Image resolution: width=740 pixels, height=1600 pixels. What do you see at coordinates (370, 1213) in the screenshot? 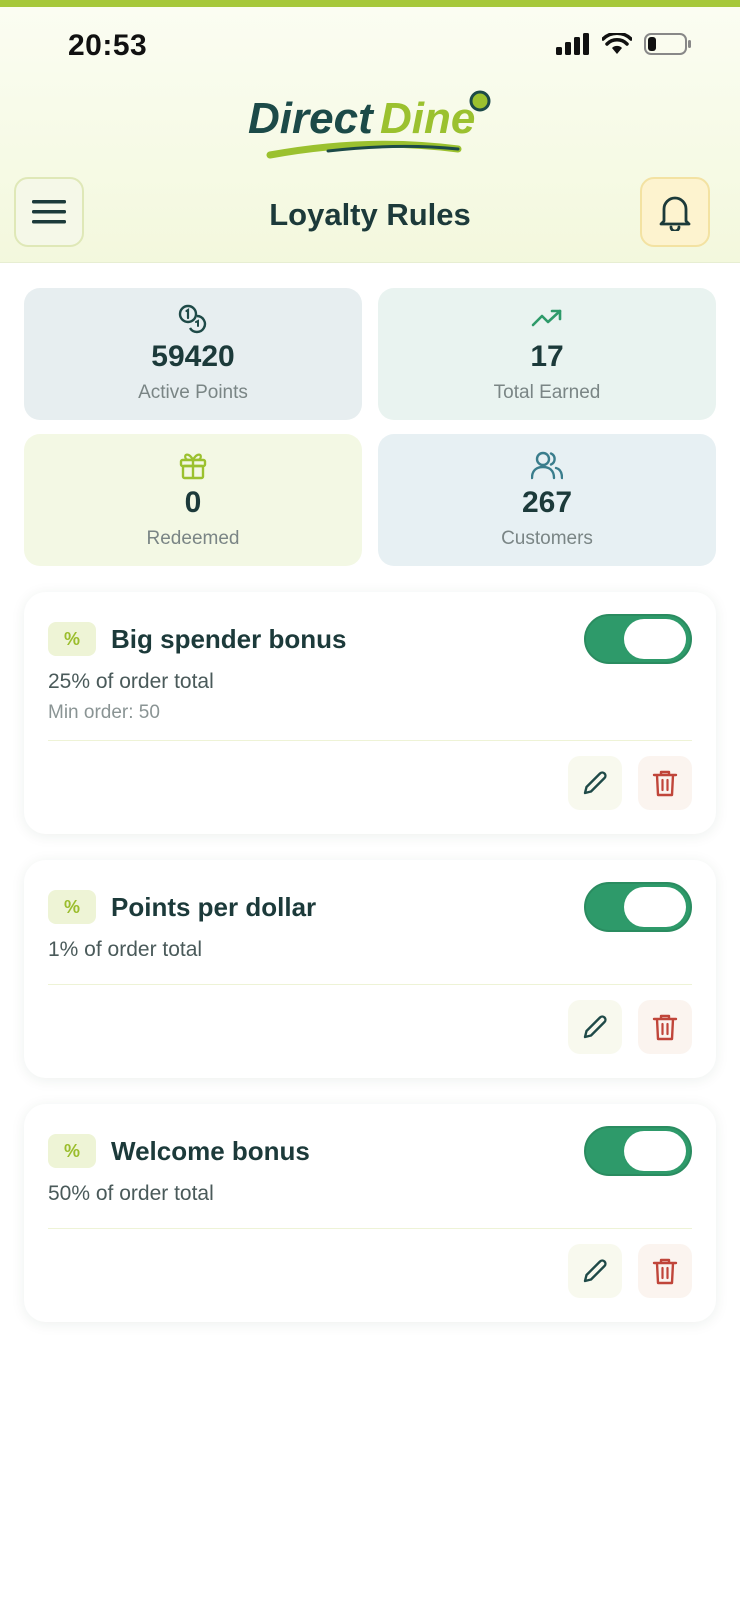
I see `rule-card: % Welcome bonus 50% of order total` at bounding box center [370, 1213].